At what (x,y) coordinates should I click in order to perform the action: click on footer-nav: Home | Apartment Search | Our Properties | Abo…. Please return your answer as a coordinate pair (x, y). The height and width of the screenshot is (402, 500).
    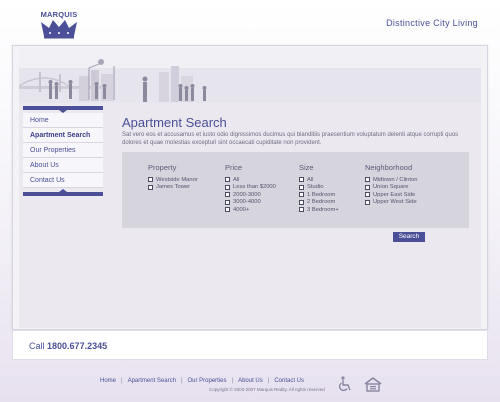
    Looking at the image, I should click on (202, 381).